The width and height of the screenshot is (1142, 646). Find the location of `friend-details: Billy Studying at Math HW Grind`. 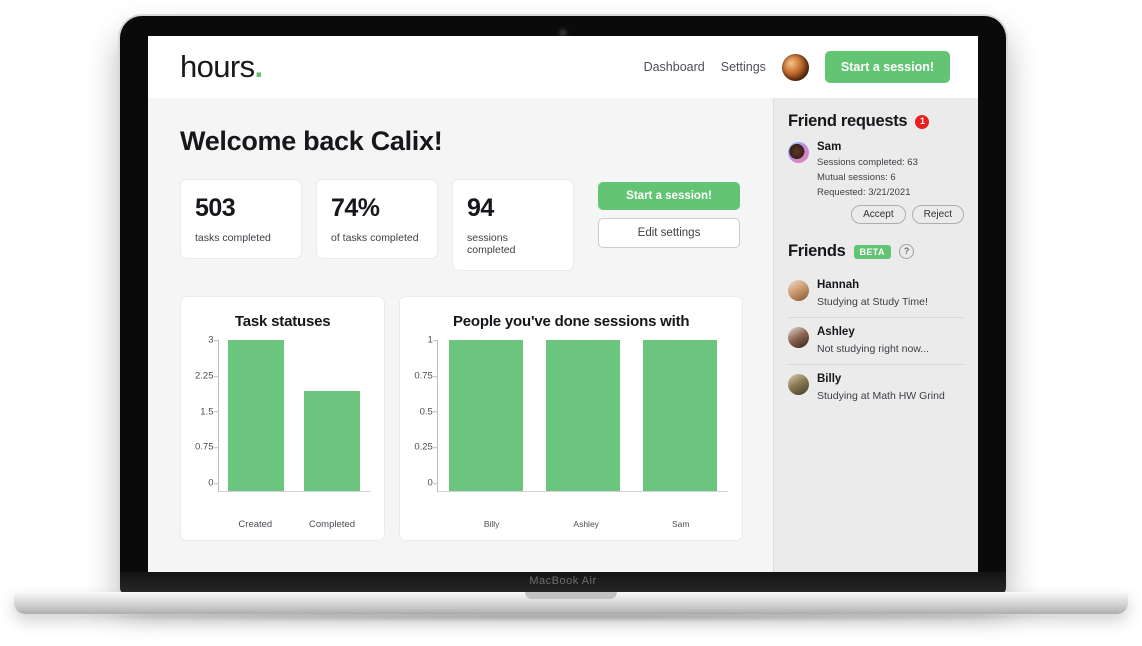

friend-details: Billy Studying at Math HW Grind is located at coordinates (881, 387).